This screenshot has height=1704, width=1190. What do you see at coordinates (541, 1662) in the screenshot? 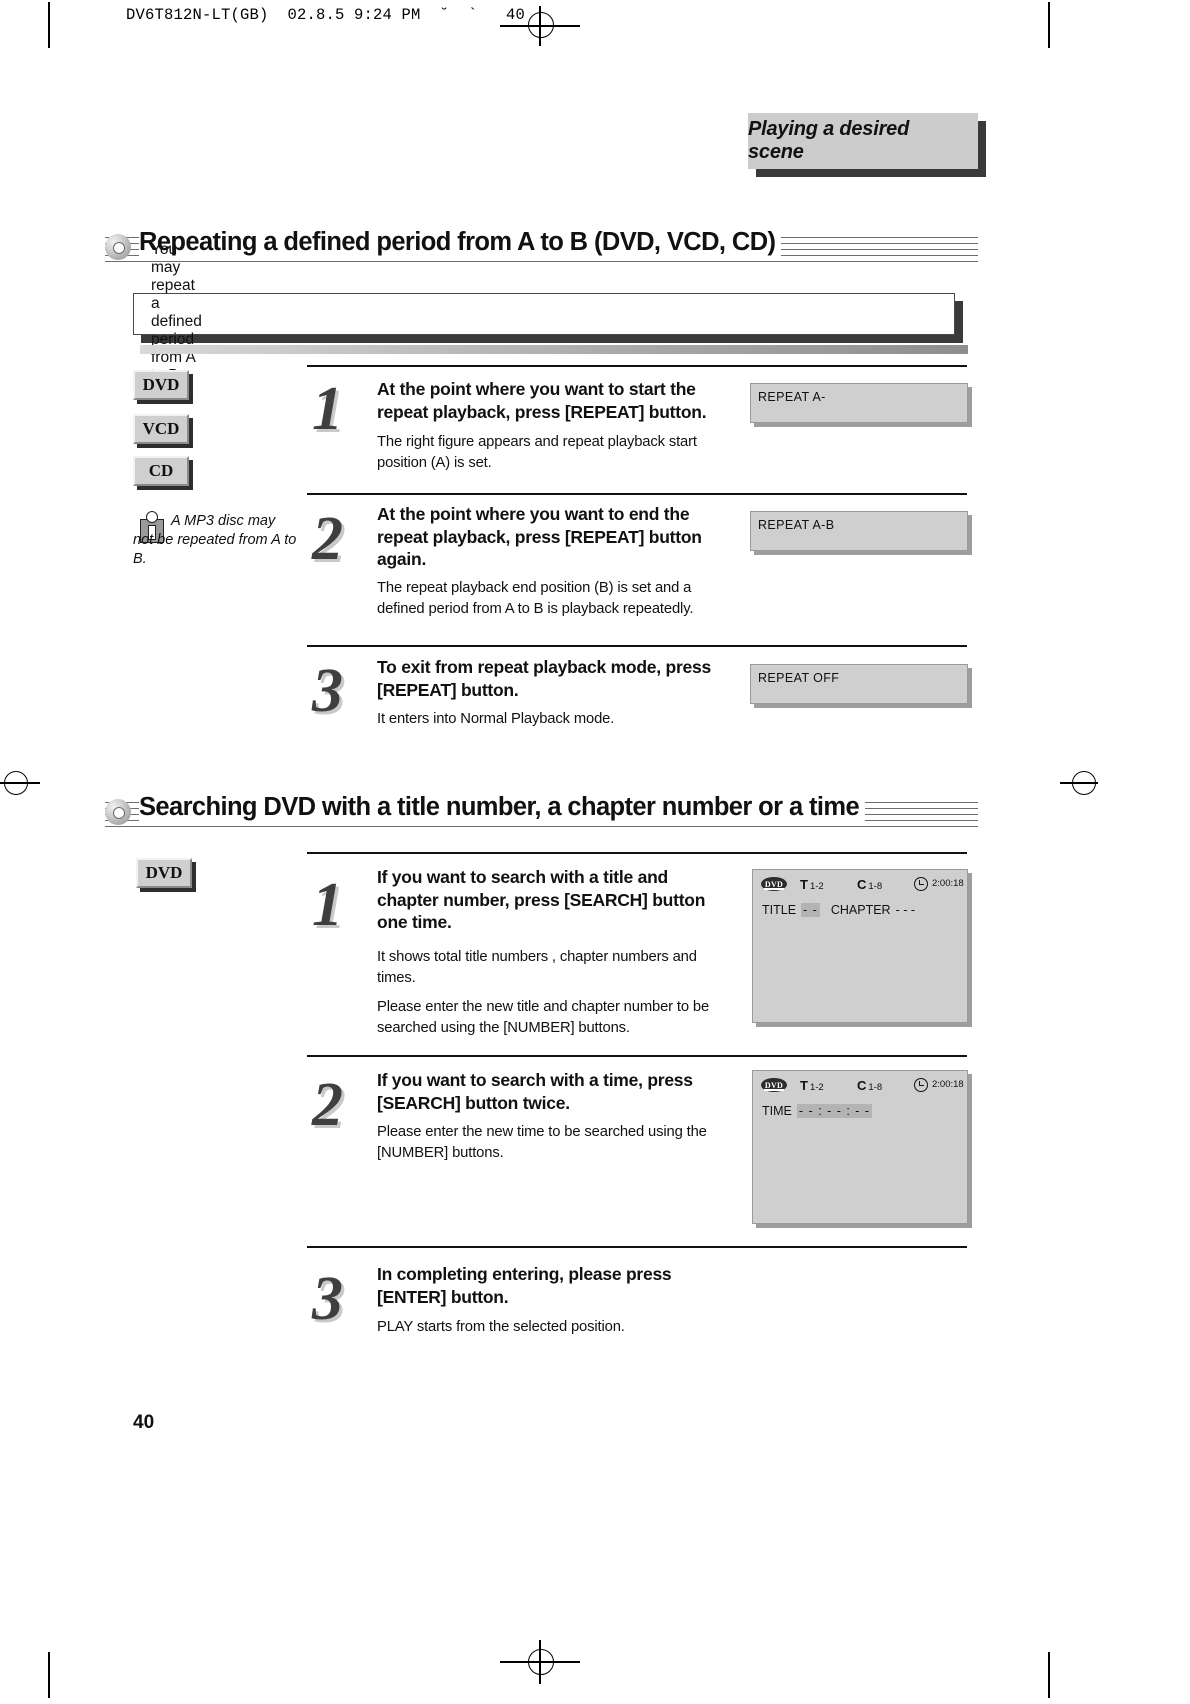
I see `registration-circle-bottom` at bounding box center [541, 1662].